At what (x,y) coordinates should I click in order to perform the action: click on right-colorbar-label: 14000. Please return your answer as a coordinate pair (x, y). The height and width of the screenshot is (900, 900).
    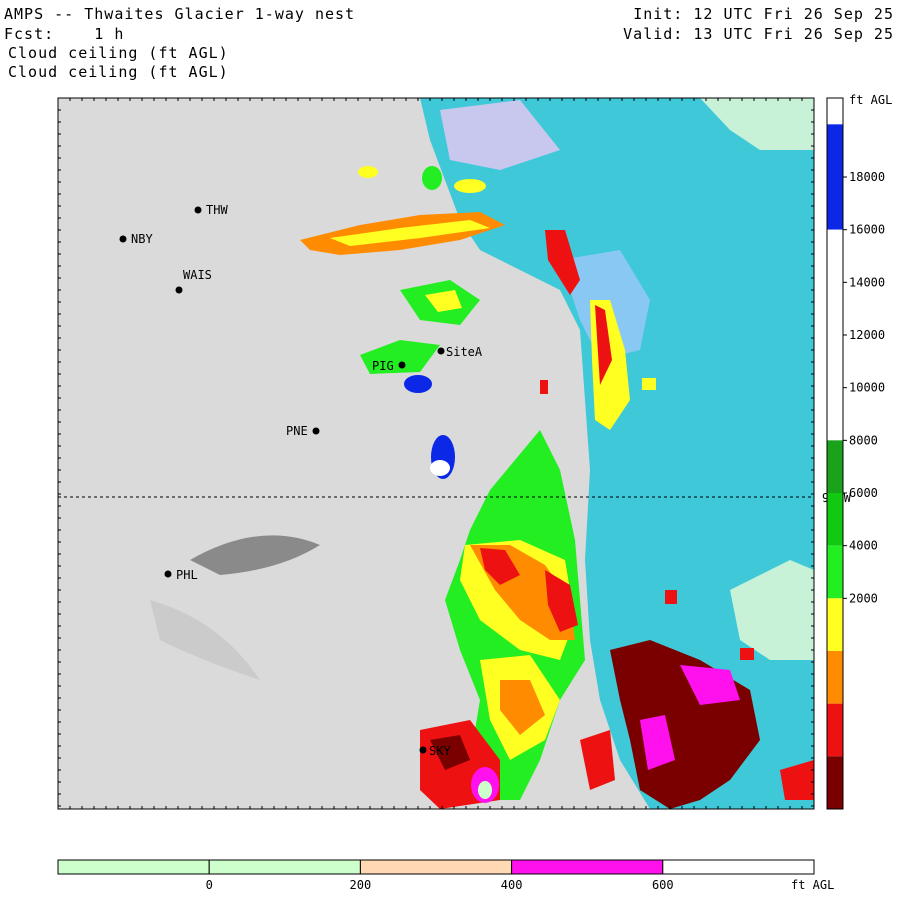
    Looking at the image, I should click on (867, 282).